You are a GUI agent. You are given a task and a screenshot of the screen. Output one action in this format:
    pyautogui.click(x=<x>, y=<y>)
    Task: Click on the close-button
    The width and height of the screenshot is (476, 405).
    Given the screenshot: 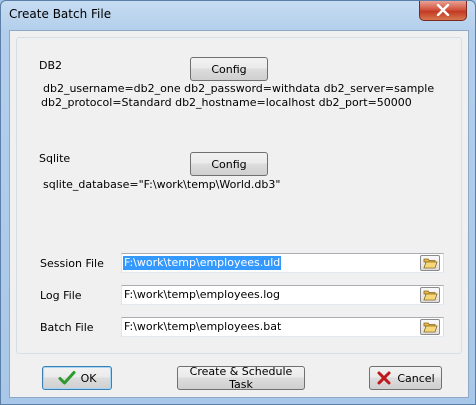 What is the action you would take?
    pyautogui.click(x=443, y=11)
    